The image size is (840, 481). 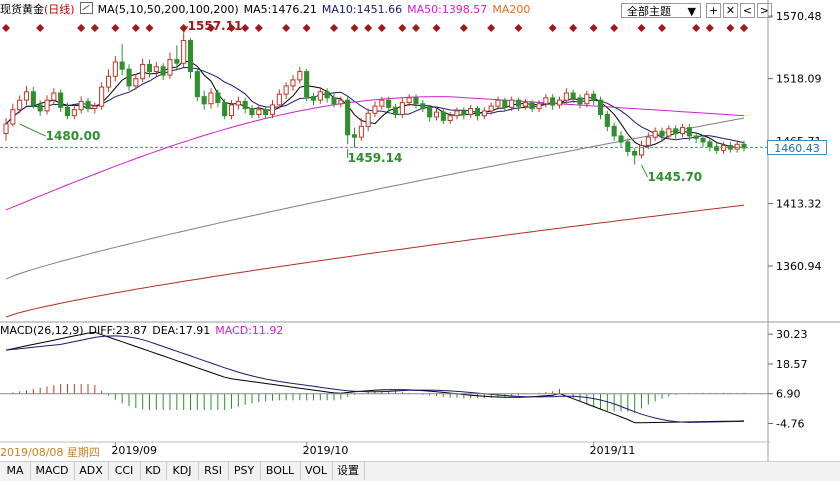 I want to click on price-tick-label: 1518.09, so click(x=799, y=79).